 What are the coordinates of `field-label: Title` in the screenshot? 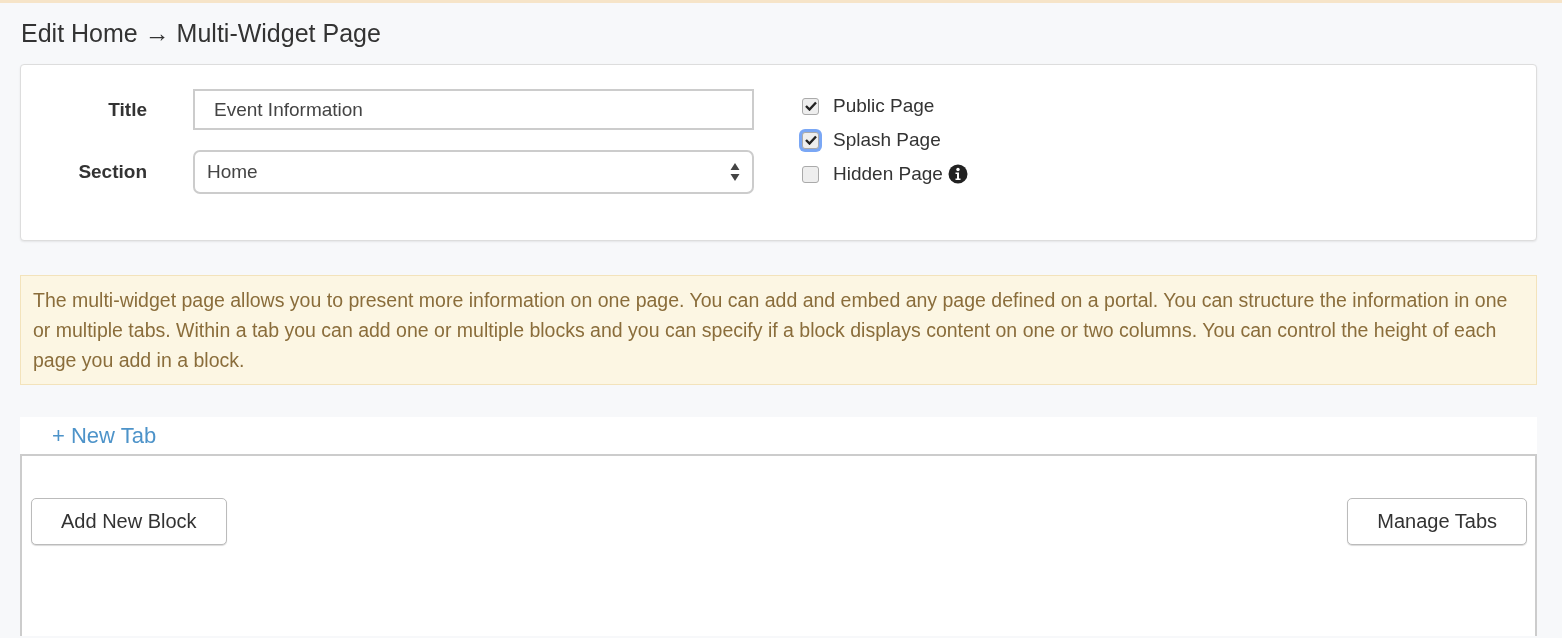 It's located at (127, 109).